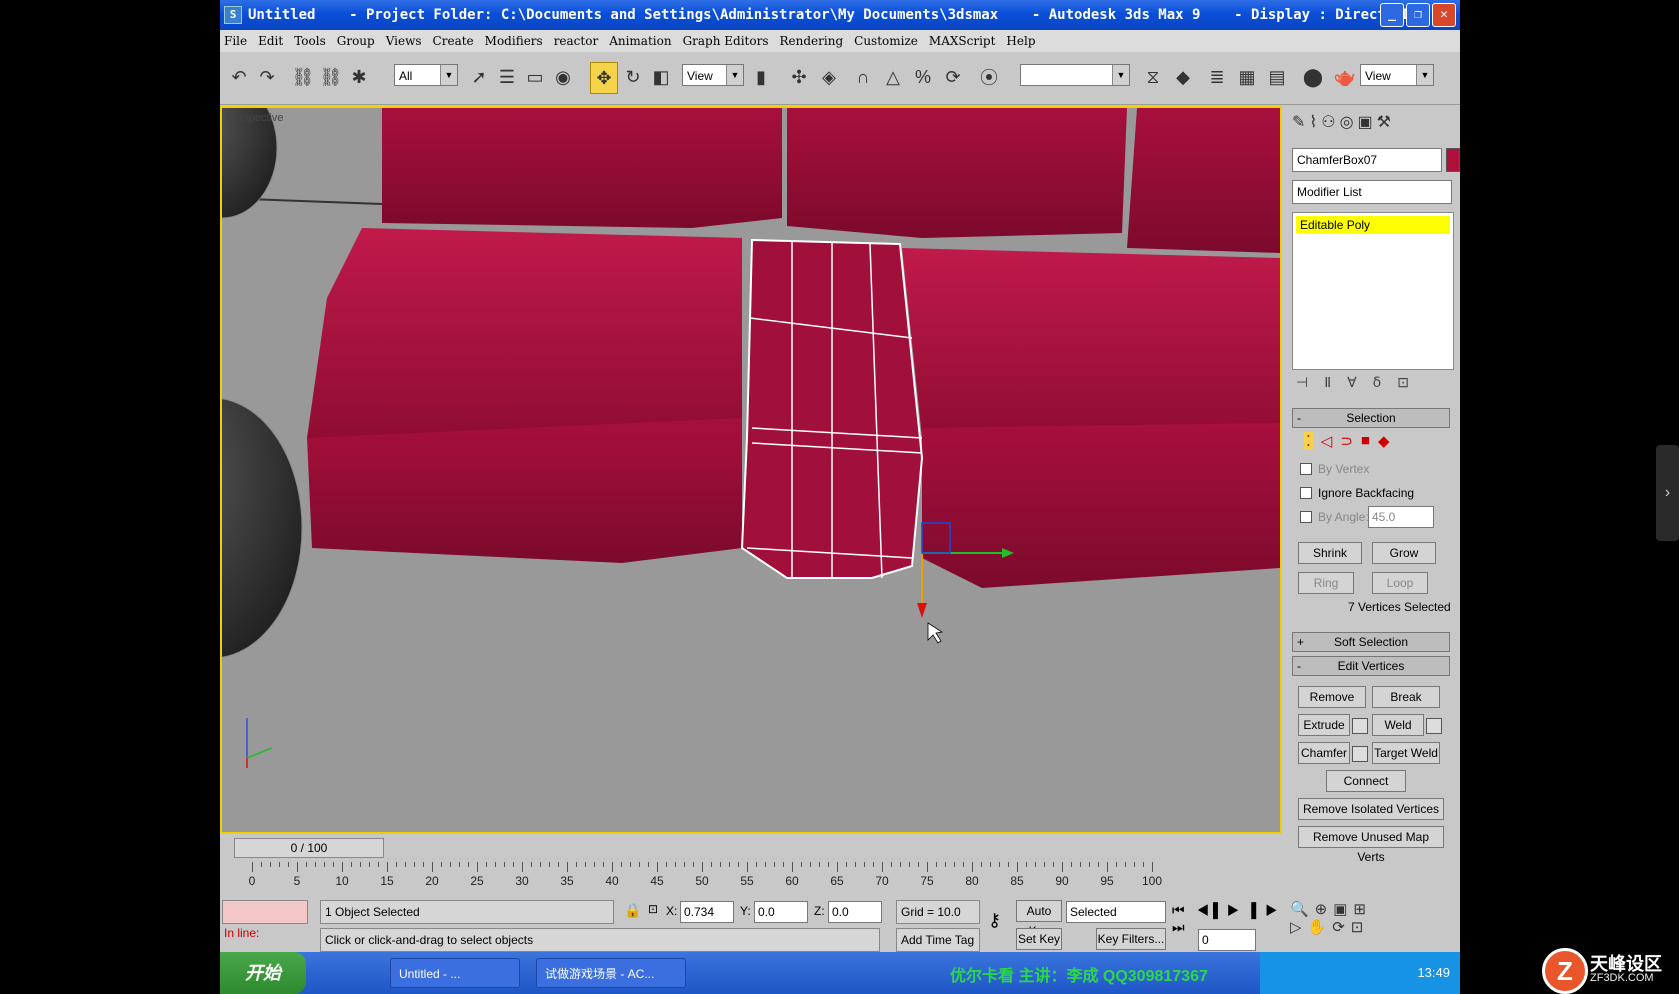 This screenshot has height=994, width=1679. What do you see at coordinates (923, 77) in the screenshot?
I see `percent-snap-icon: %` at bounding box center [923, 77].